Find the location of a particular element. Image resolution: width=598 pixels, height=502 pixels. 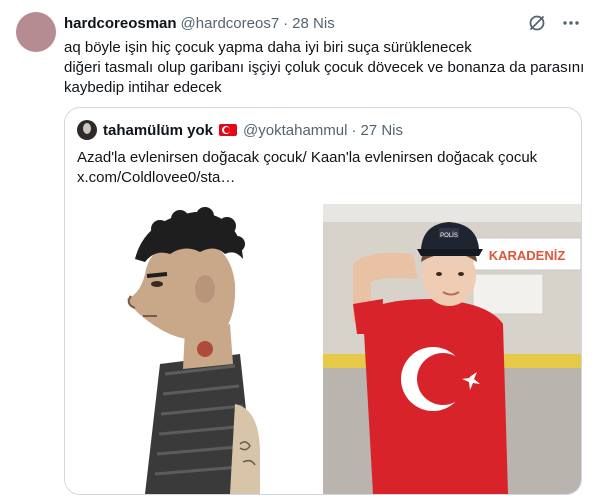

grok-icon is located at coordinates (537, 23).